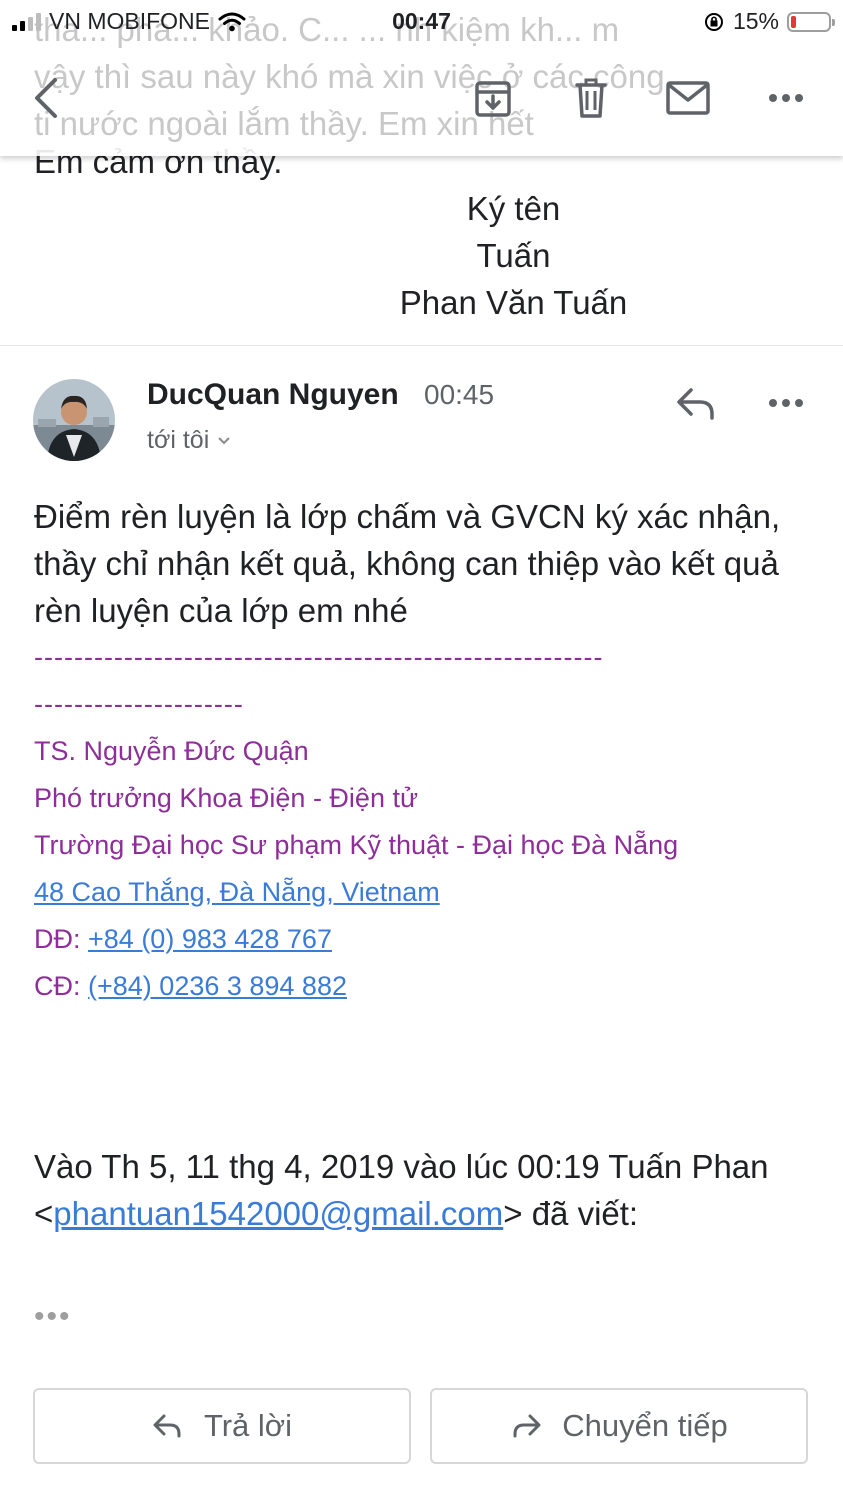  I want to click on more-icon, so click(786, 98).